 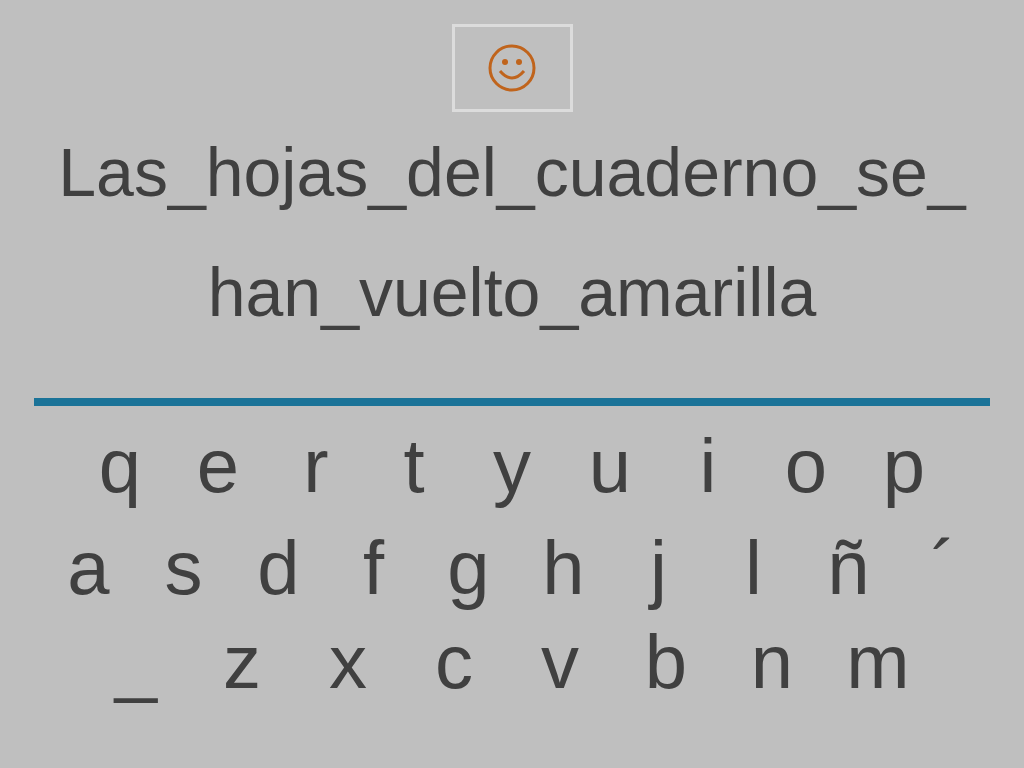 I want to click on letter-key: z, so click(x=242, y=662).